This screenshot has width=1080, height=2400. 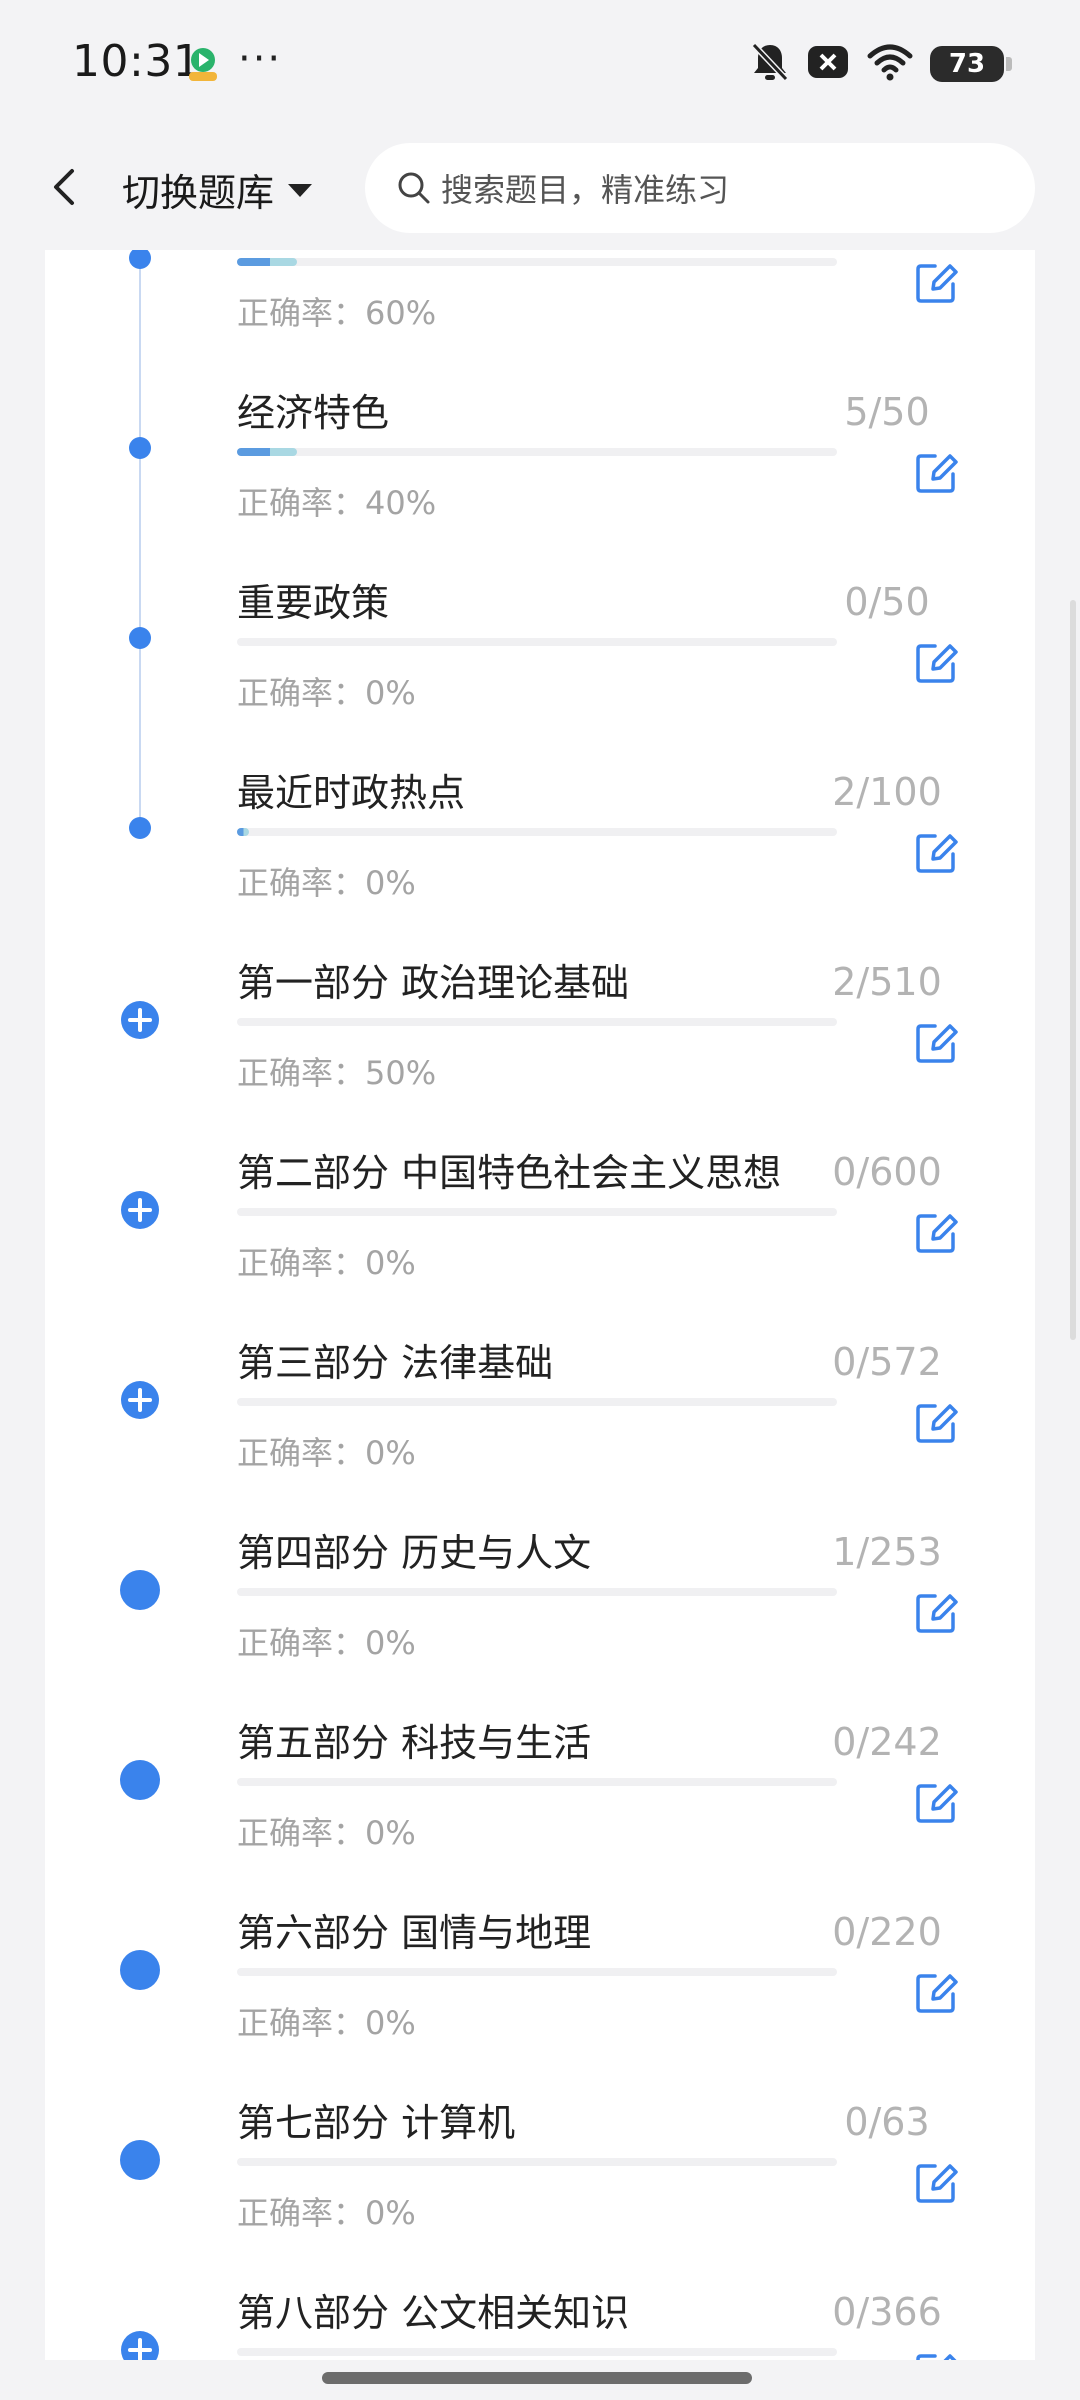 I want to click on list-item: 第四部分 历史与人文正确率：0% 1/253, so click(x=540, y=1595).